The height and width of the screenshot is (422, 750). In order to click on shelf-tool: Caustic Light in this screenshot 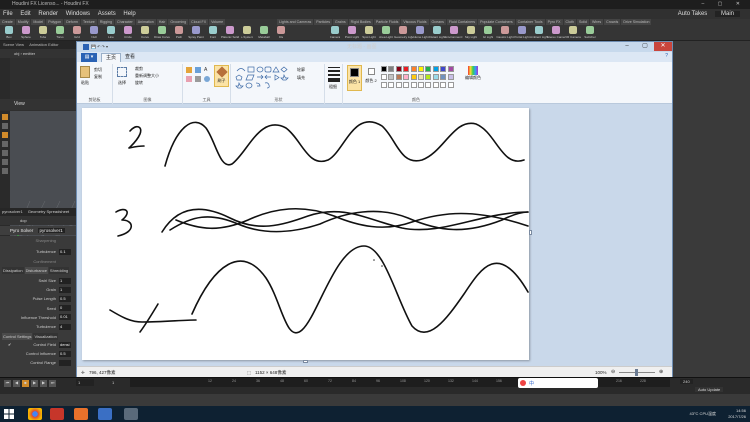, I will do `click(505, 33)`.